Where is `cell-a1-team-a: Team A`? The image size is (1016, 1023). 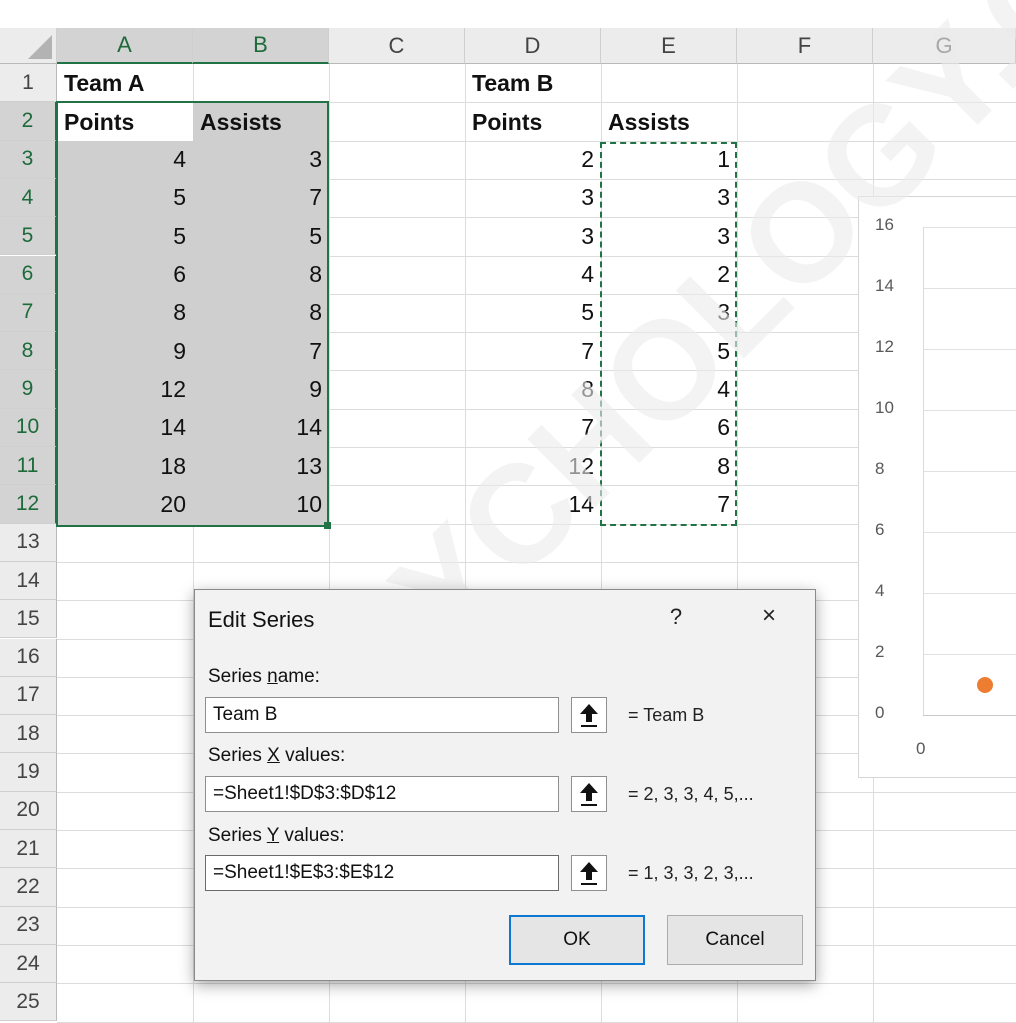
cell-a1-team-a: Team A is located at coordinates (157, 83).